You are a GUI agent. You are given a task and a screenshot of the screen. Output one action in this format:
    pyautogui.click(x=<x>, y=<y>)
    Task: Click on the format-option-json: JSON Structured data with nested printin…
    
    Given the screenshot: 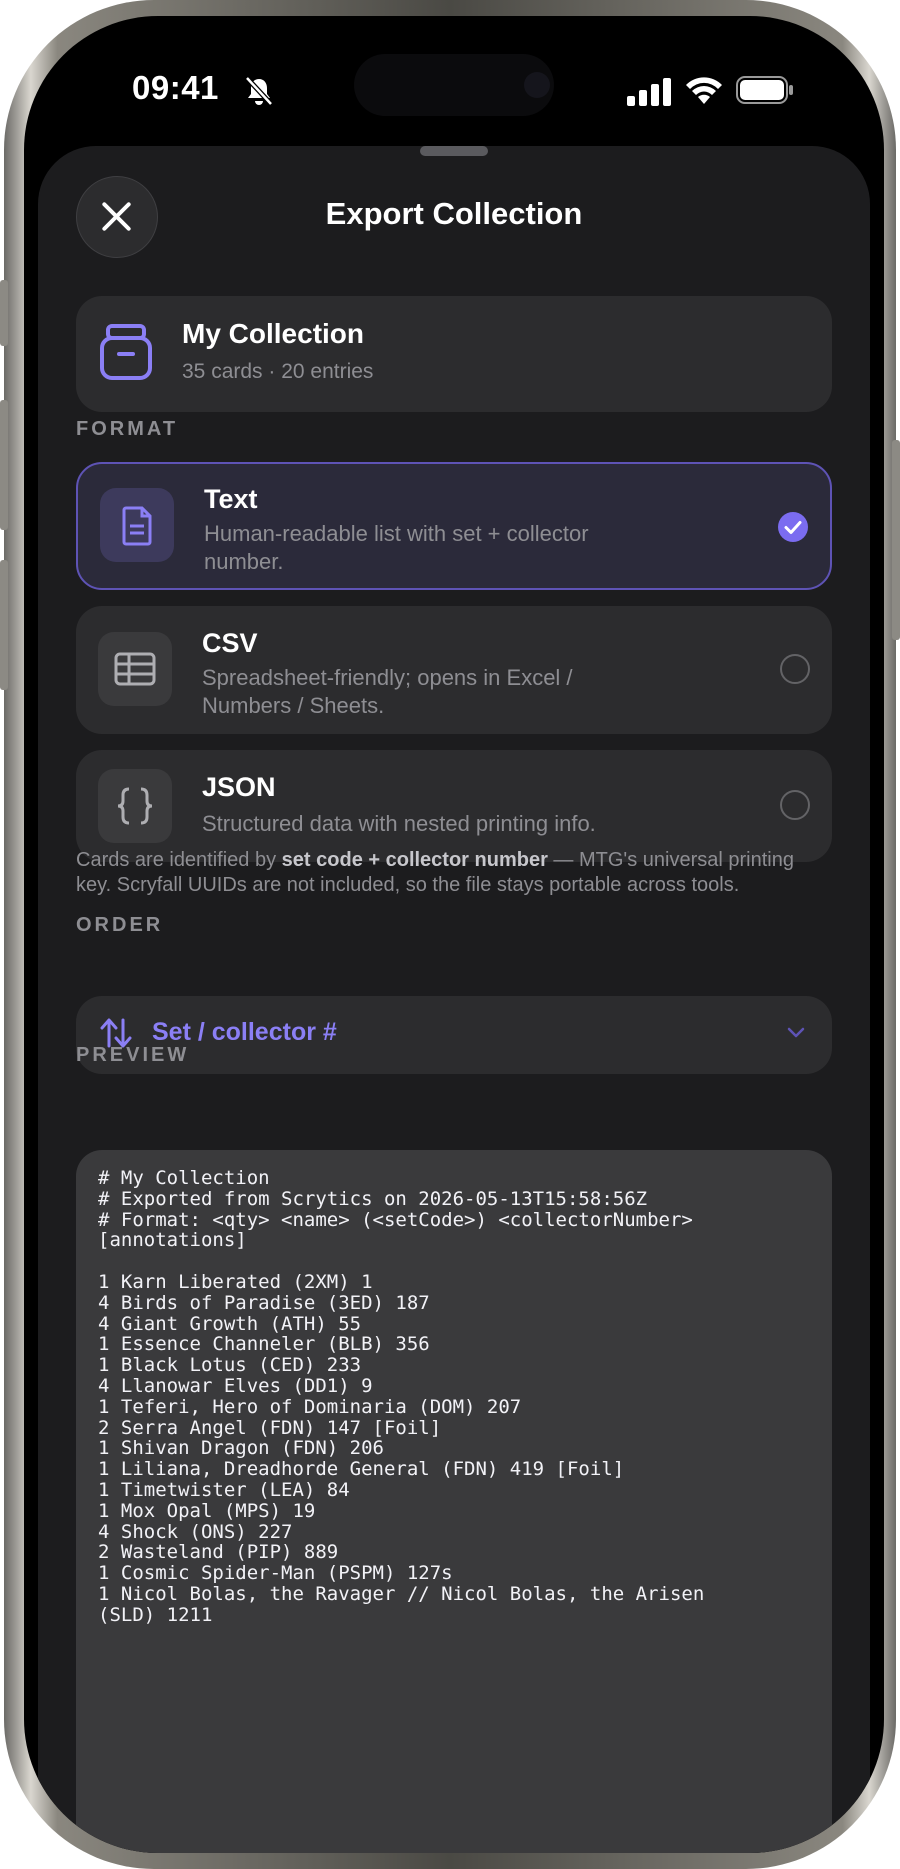 What is the action you would take?
    pyautogui.click(x=454, y=806)
    